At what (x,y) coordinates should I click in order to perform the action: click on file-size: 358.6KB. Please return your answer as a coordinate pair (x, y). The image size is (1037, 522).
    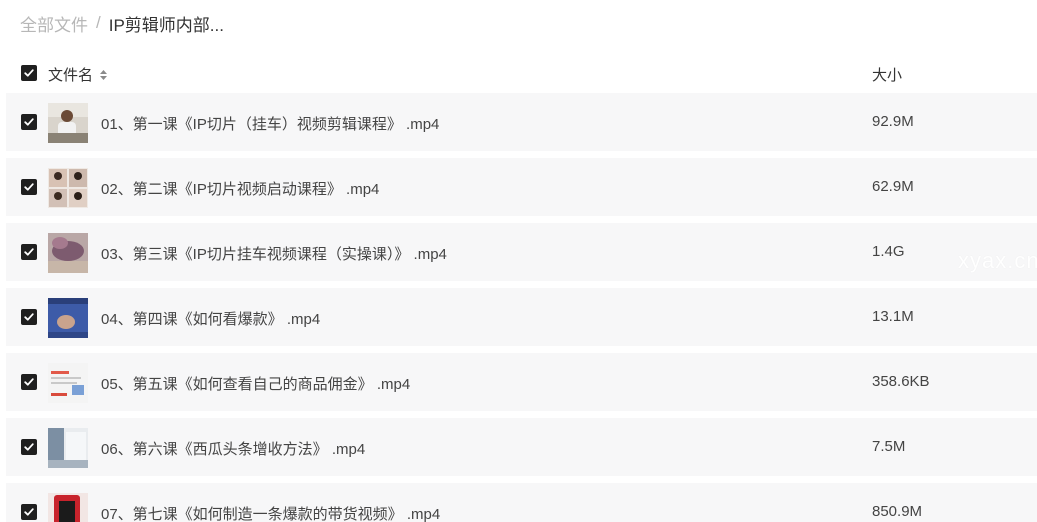
    Looking at the image, I should click on (901, 381).